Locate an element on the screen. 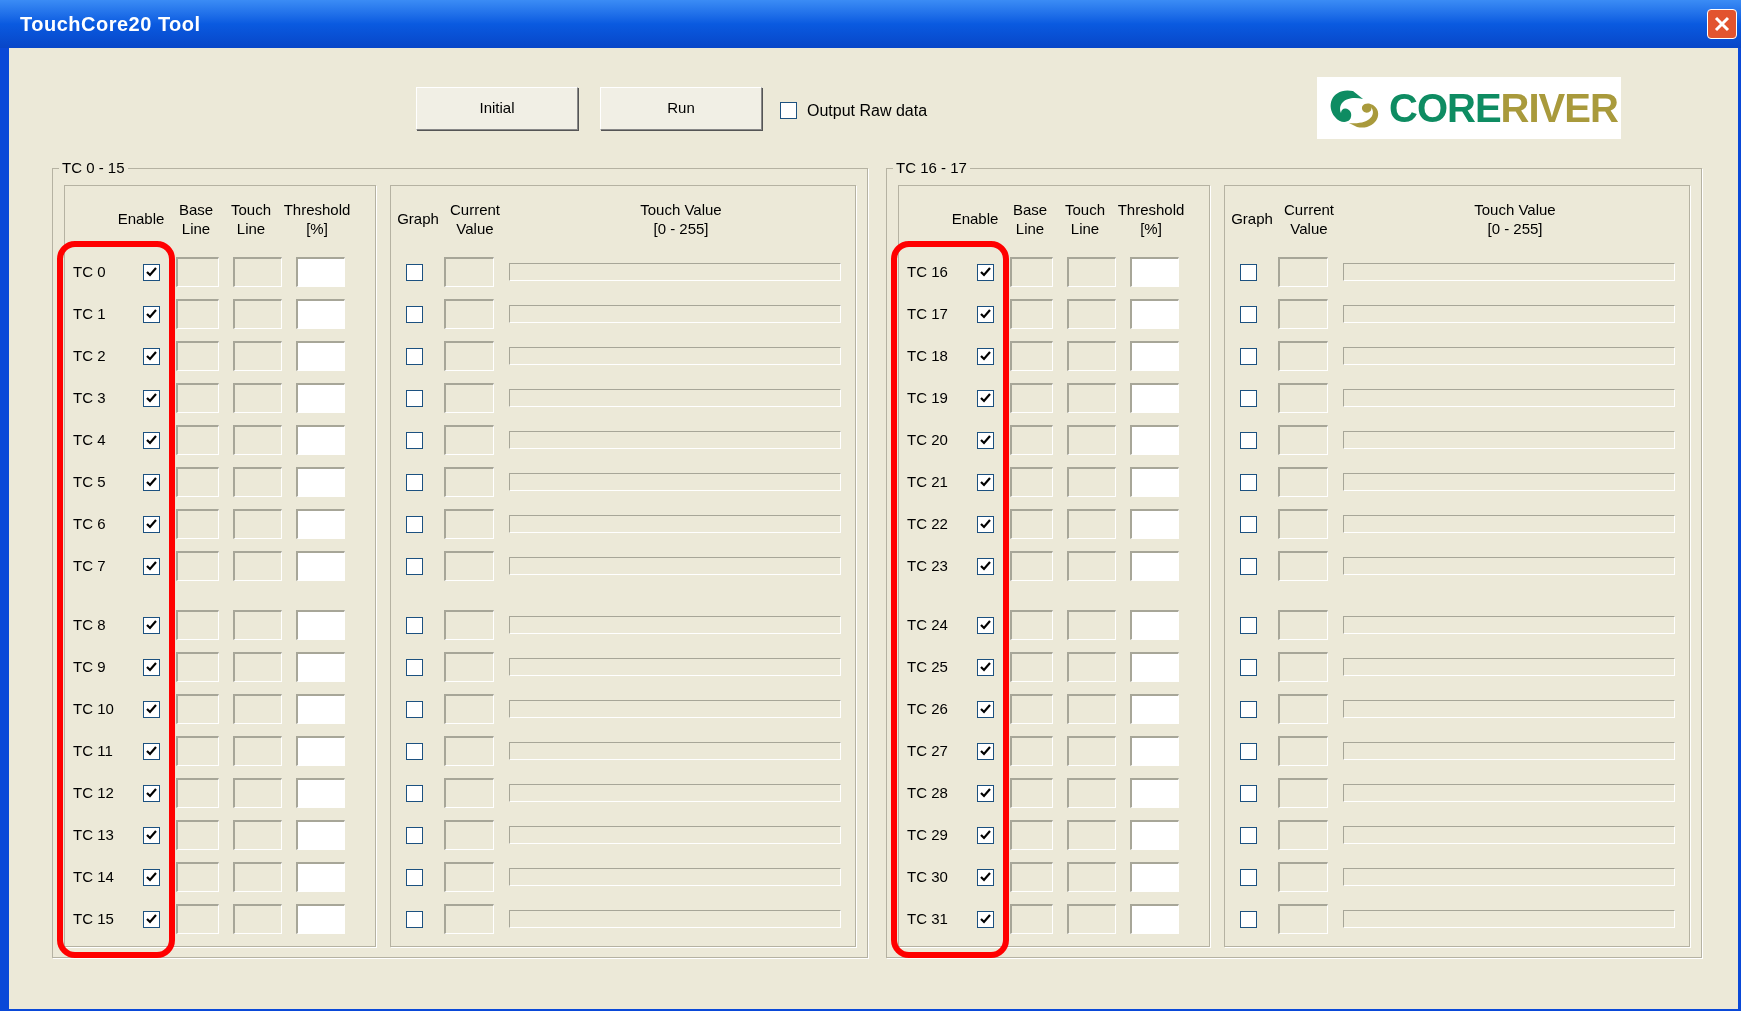  command-button: Initial is located at coordinates (497, 108).